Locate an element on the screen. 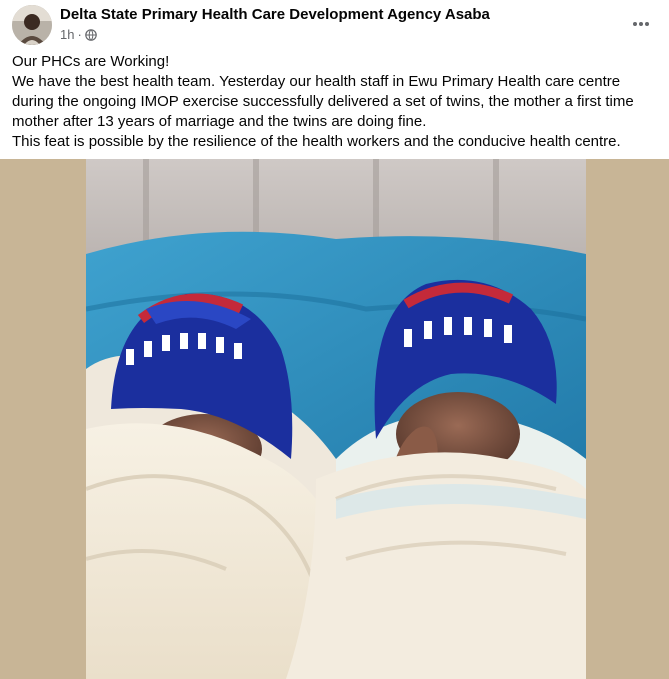 Image resolution: width=669 pixels, height=679 pixels. page-avatar is located at coordinates (32, 25).